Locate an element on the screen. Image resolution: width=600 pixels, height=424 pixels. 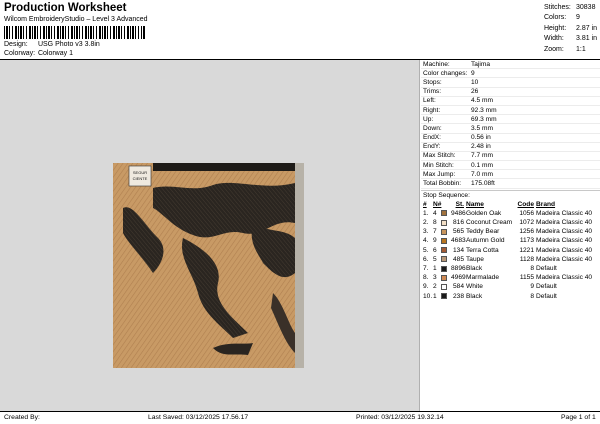
stop-row: 7. 1 8896 Black 8 Default is located at coordinates (510, 268).